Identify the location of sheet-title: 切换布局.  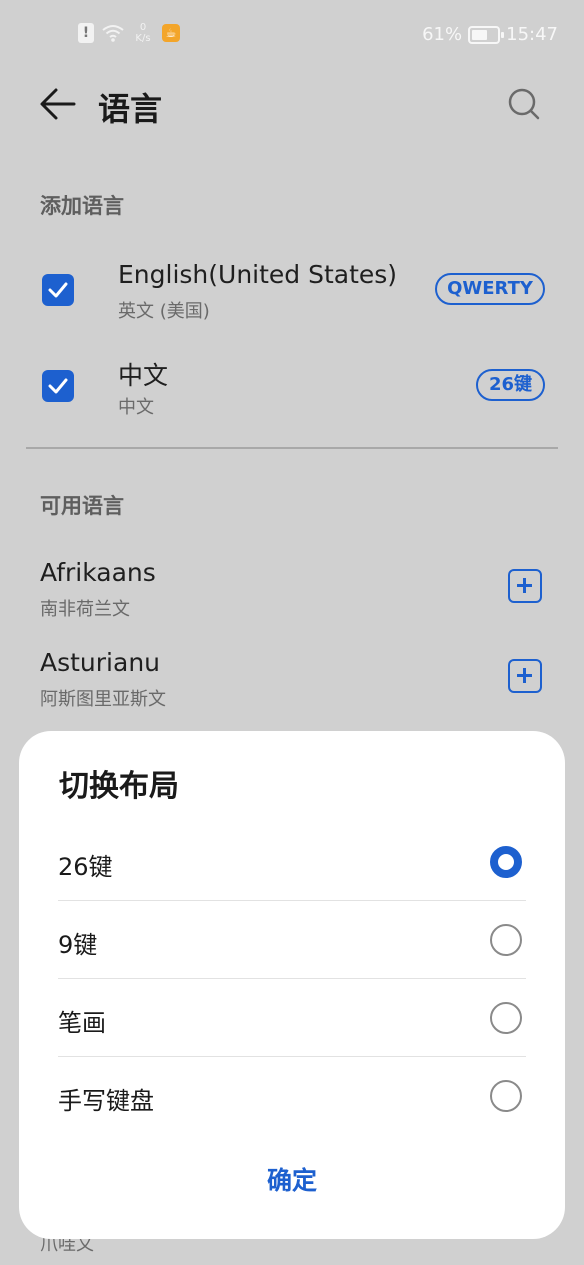
(119, 786).